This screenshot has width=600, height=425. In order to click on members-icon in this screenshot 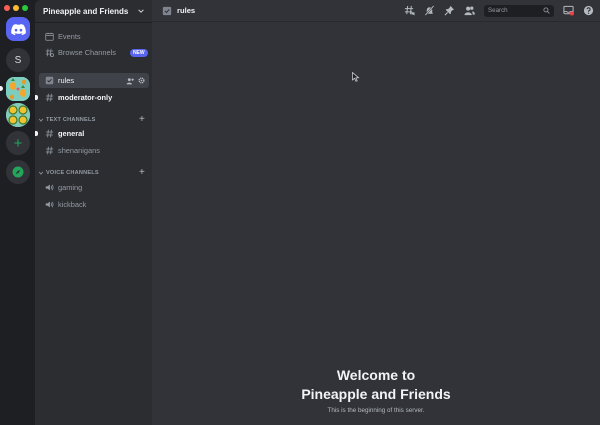, I will do `click(469, 11)`.